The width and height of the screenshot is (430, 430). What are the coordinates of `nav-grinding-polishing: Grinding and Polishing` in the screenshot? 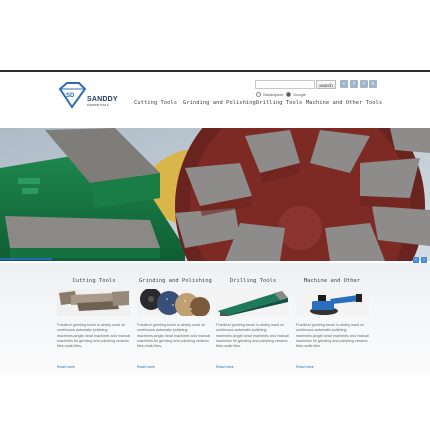 It's located at (219, 103).